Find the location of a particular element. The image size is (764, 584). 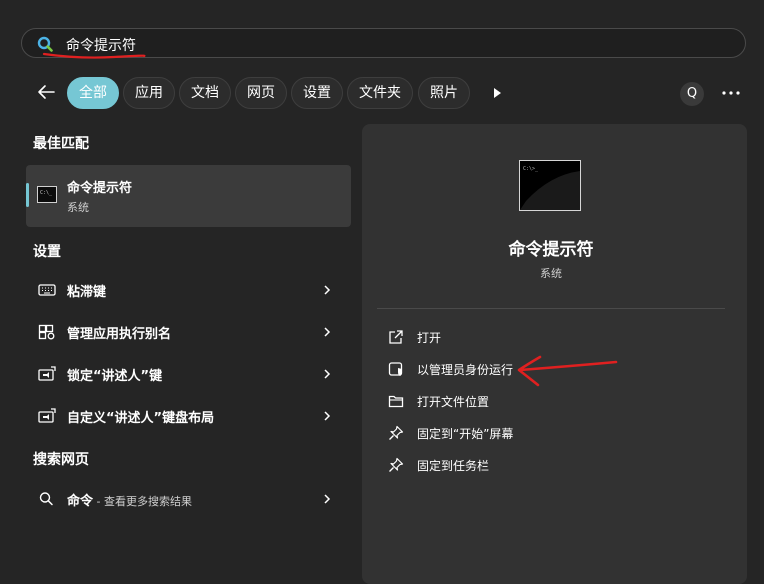

filter-apps: 应用 is located at coordinates (149, 93).